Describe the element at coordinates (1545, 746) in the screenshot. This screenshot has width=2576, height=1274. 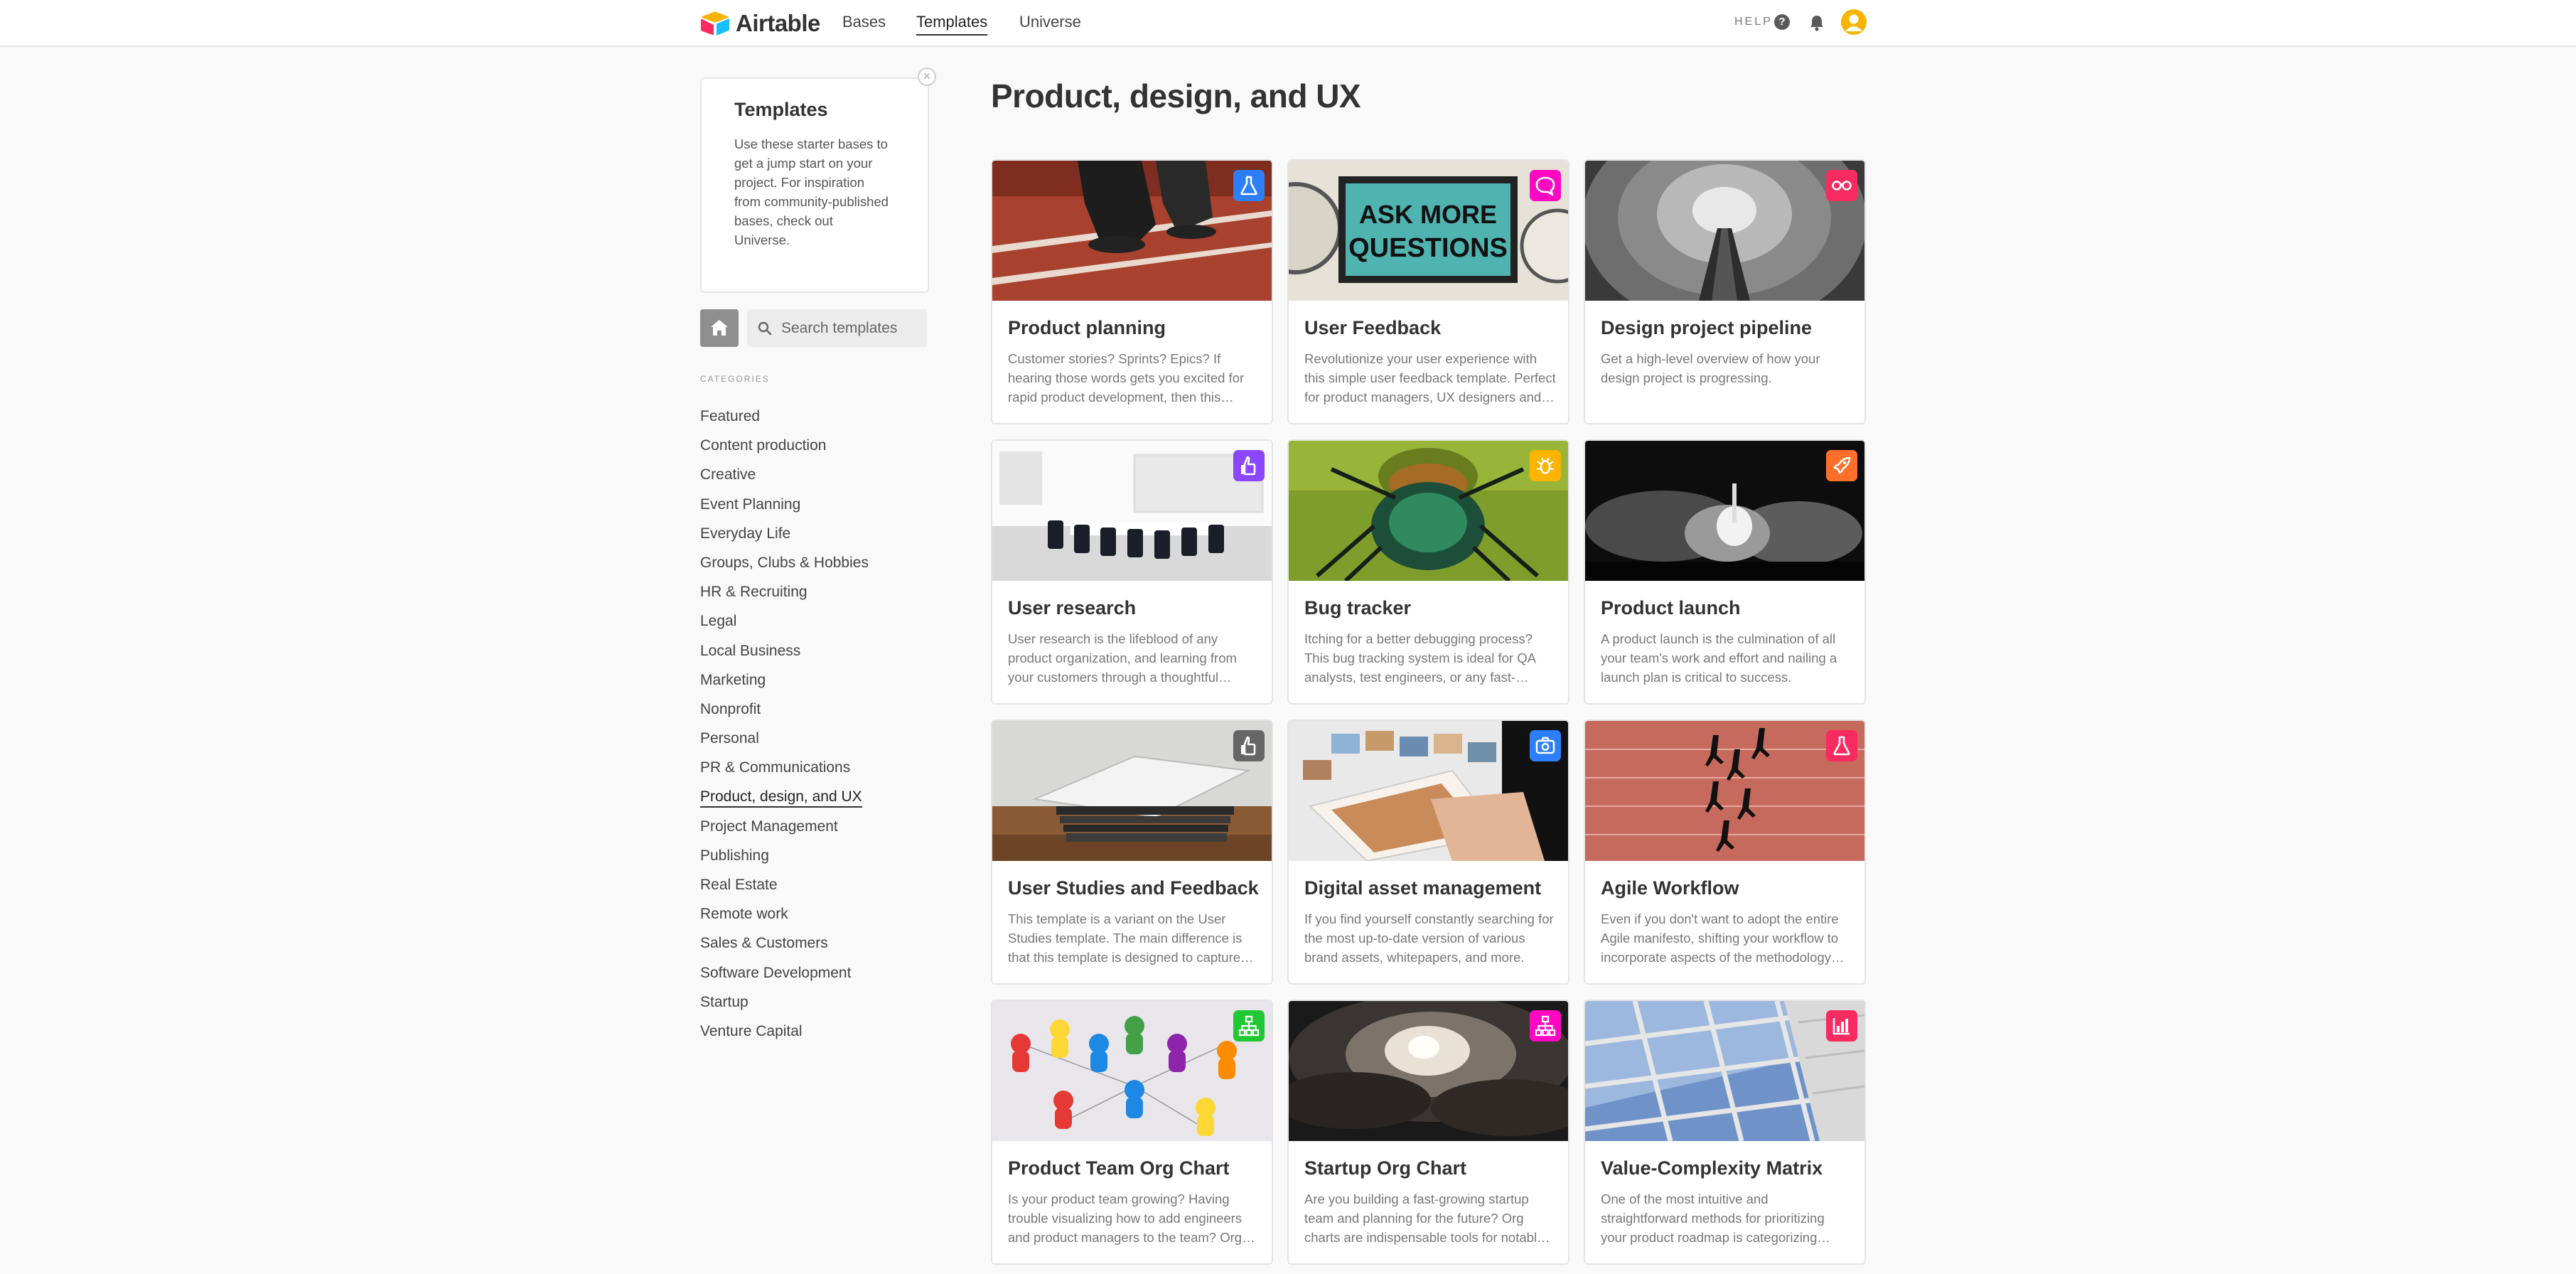
I see `camera-icon` at that location.